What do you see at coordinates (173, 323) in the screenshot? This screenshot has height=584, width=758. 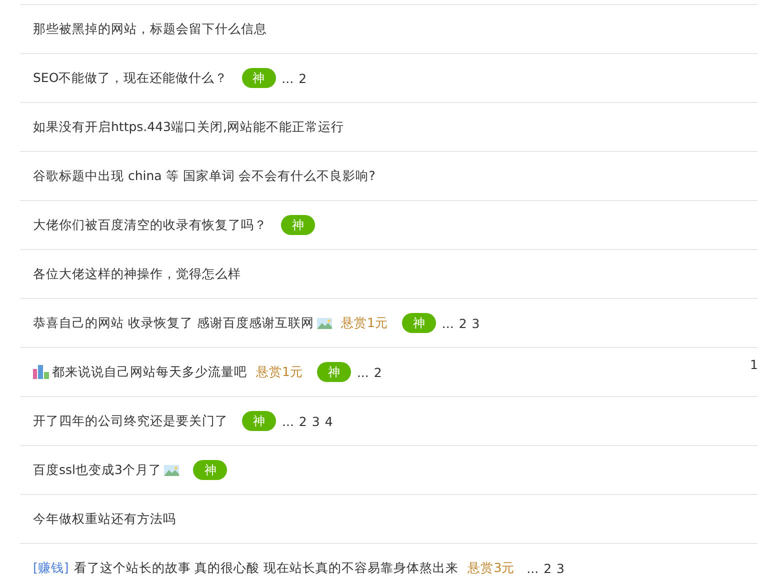 I see `thread-title: 恭喜自己的网站 收录恢复了 感谢百度感谢互联网` at bounding box center [173, 323].